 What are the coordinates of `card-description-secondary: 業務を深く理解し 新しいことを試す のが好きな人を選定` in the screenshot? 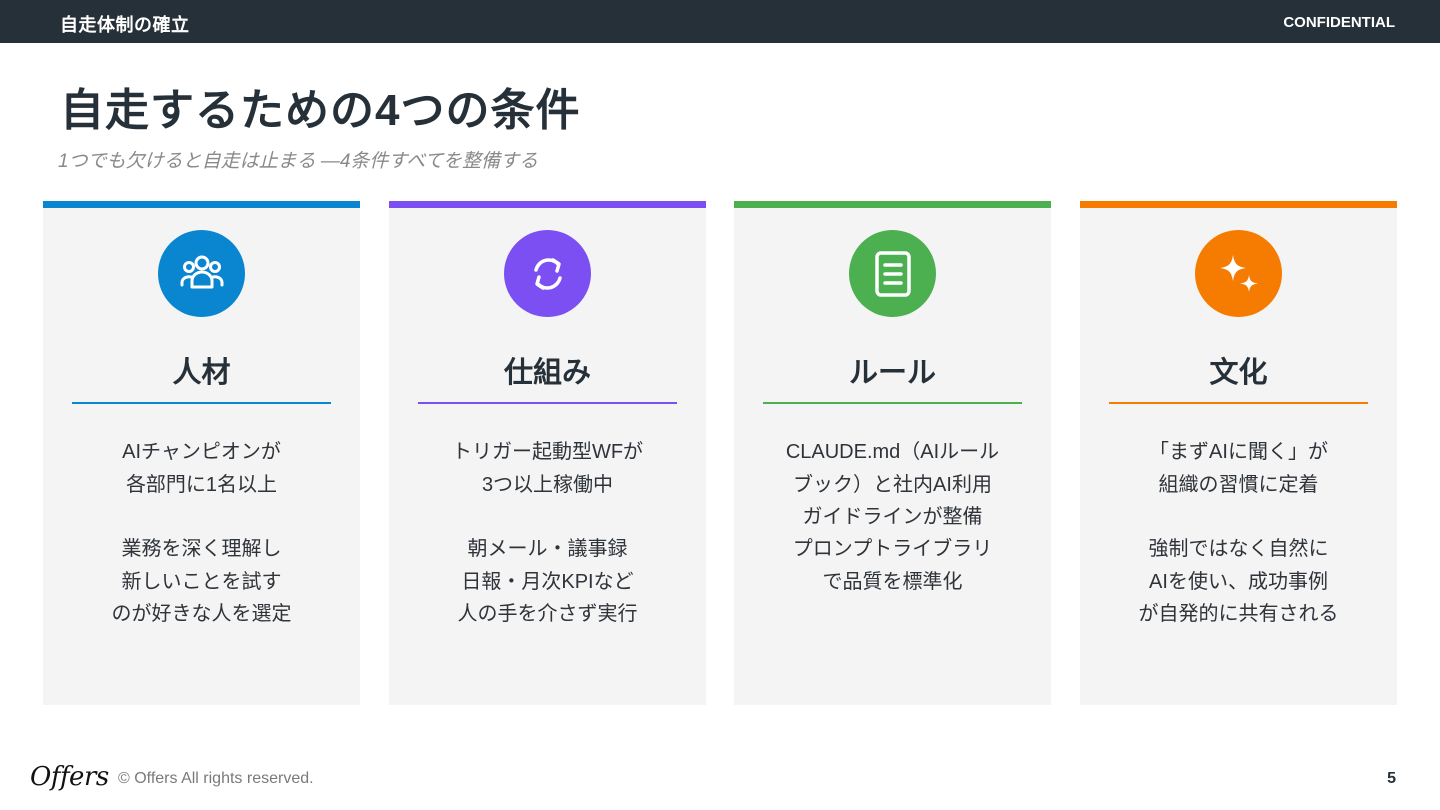 It's located at (201, 582).